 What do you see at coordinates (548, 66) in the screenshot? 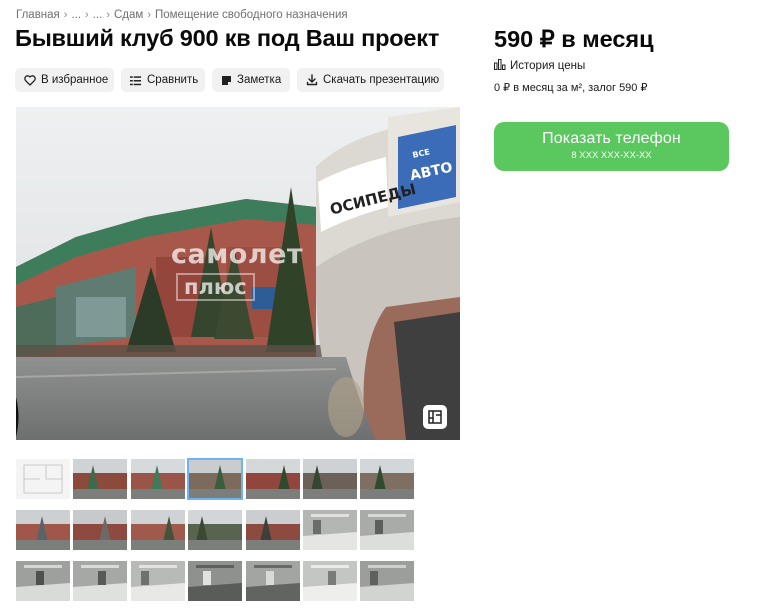
I see `price-history-label: История цены` at bounding box center [548, 66].